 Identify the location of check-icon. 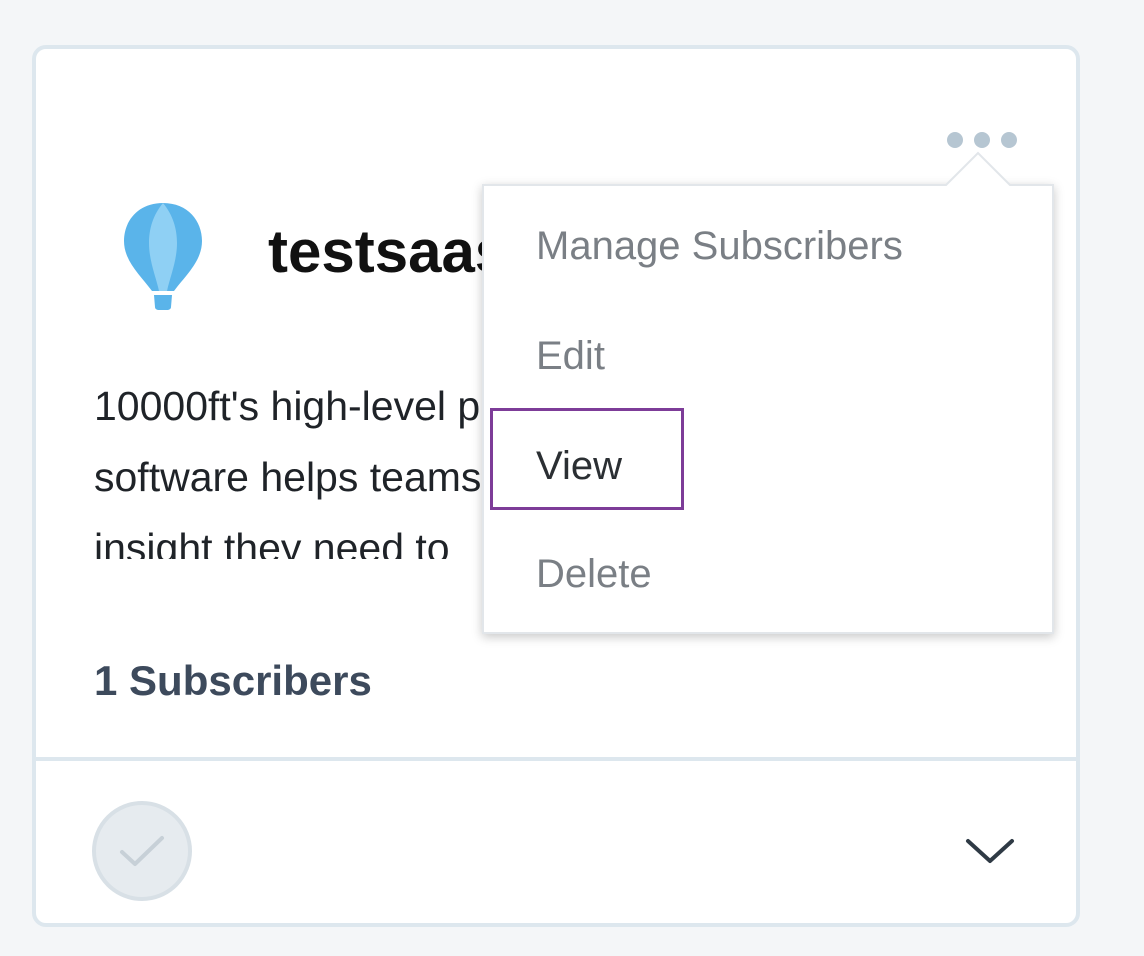
(142, 851).